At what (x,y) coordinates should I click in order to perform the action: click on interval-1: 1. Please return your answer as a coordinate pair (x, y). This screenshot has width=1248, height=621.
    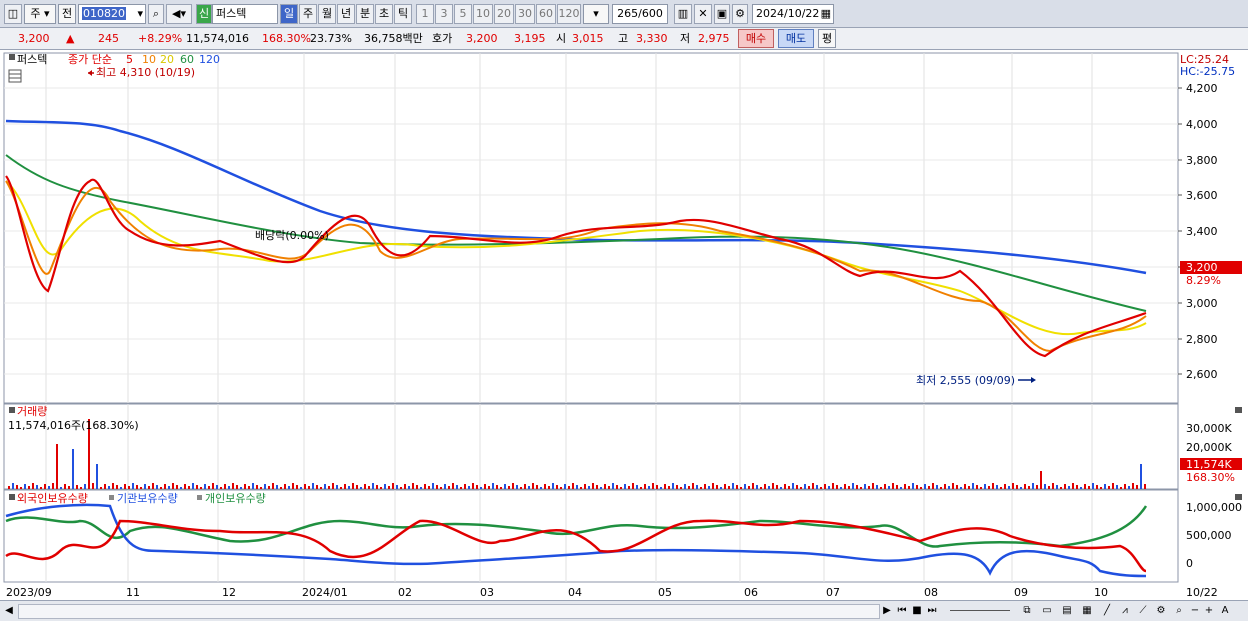
    Looking at the image, I should click on (425, 14).